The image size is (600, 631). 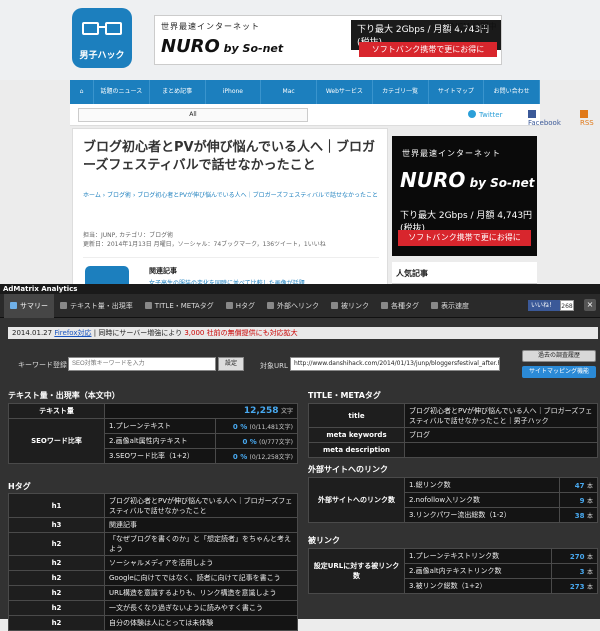 What do you see at coordinates (478, 556) in the screenshot?
I see `backlink-row-label: 1.プレーンテキストリンク数` at bounding box center [478, 556].